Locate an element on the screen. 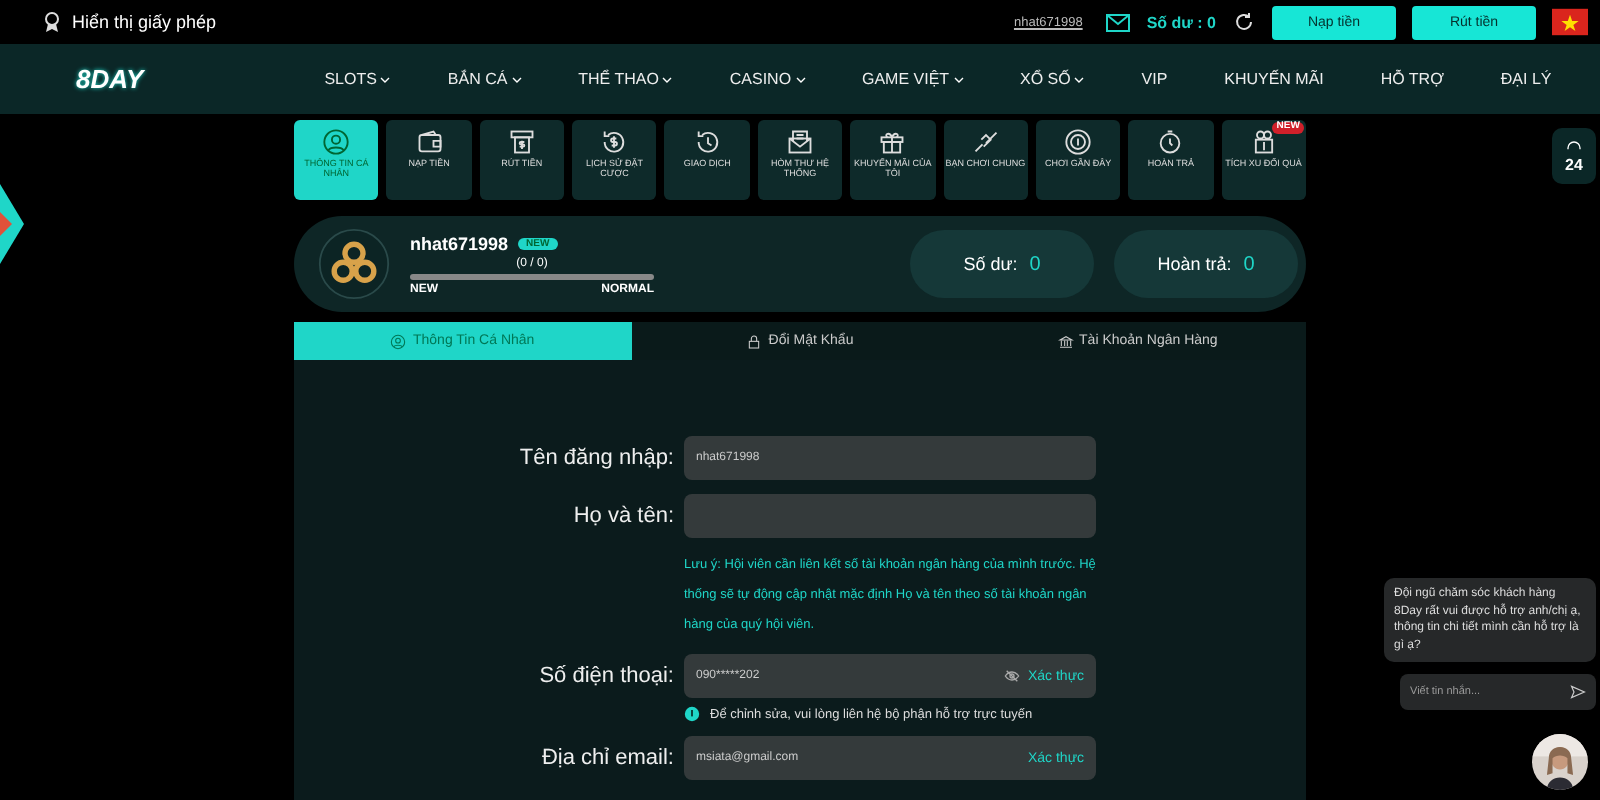  license-link: Hiển thị giấy phép is located at coordinates (144, 22).